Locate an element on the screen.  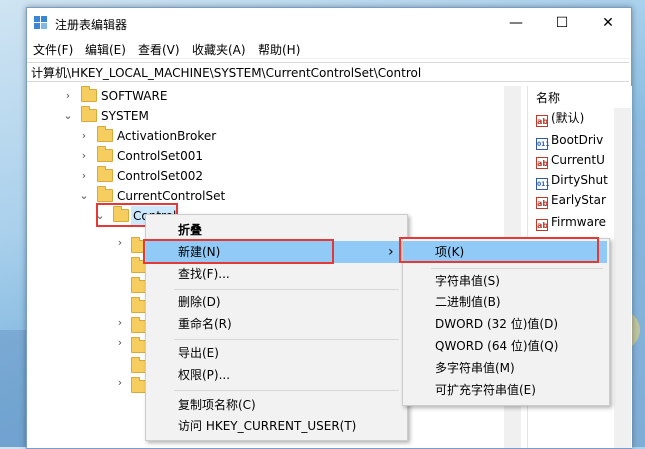
minimize-button: — is located at coordinates (516, 23).